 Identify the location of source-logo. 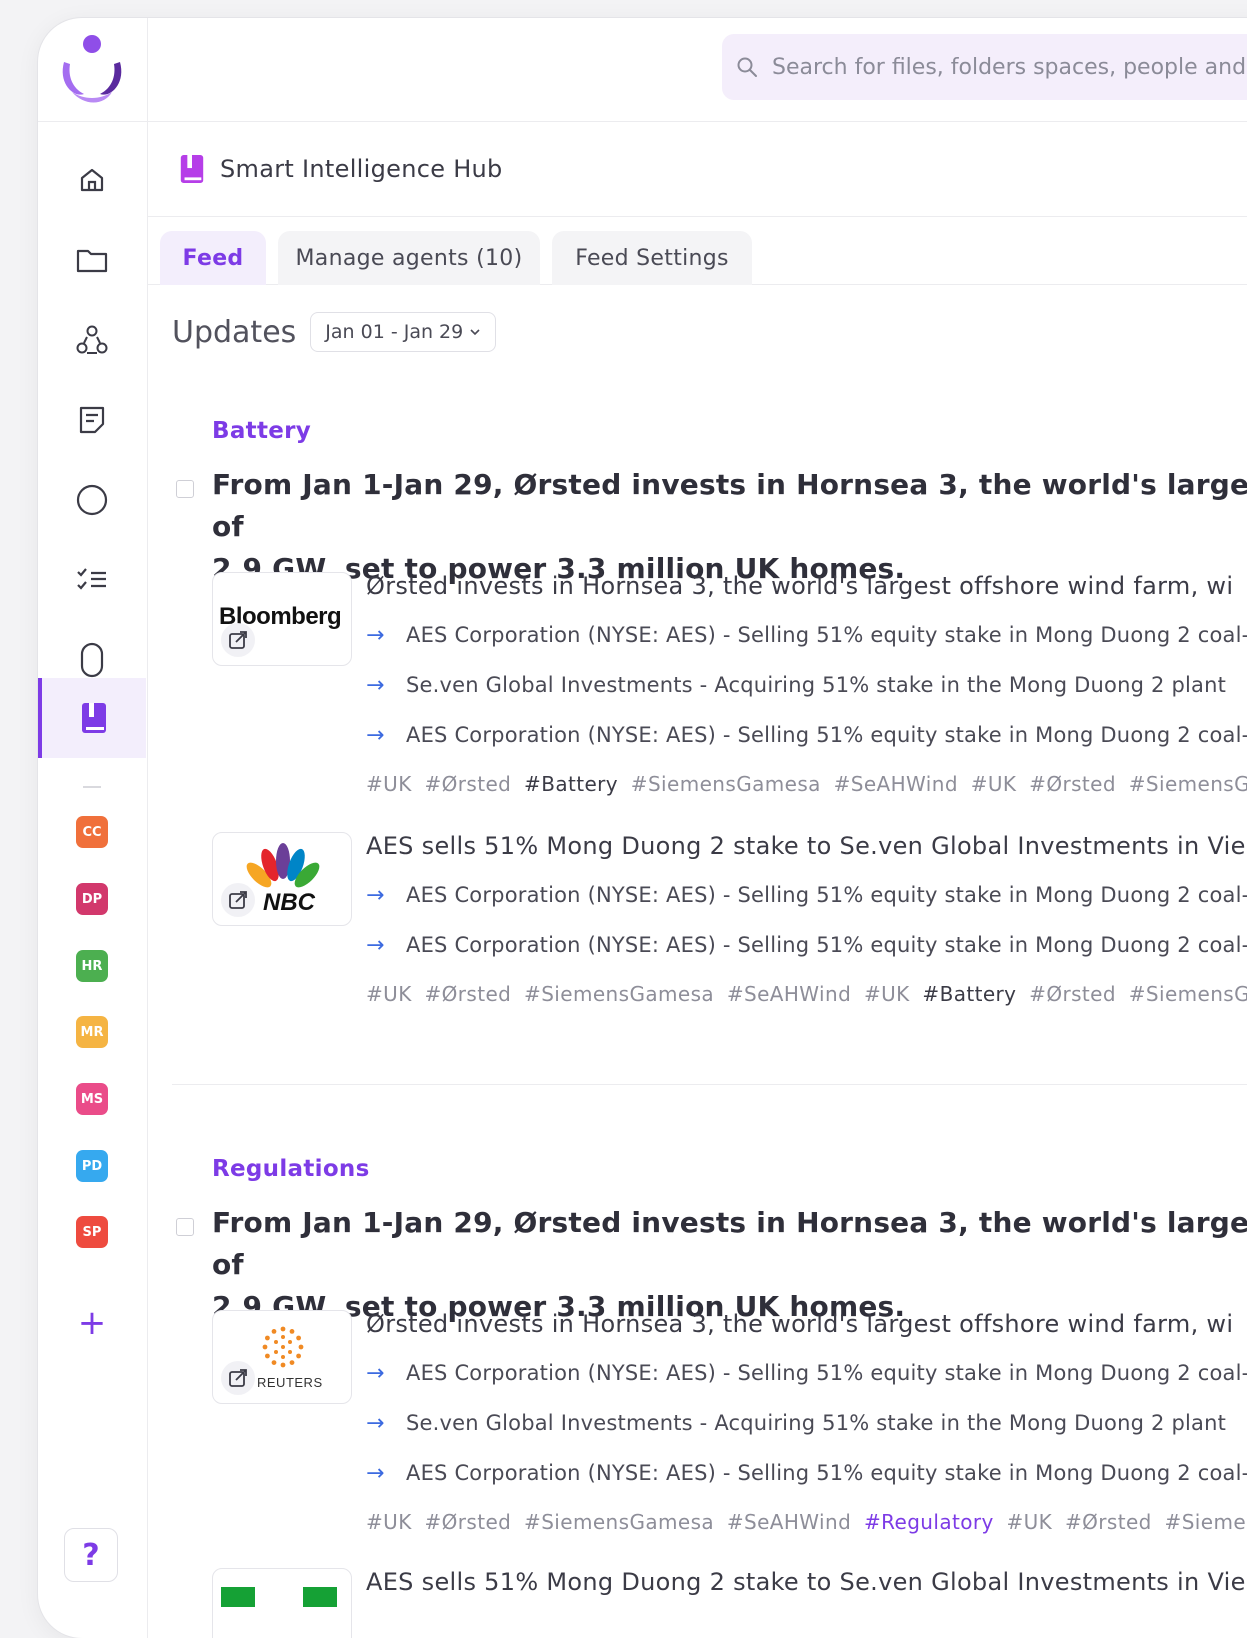
(282, 1603).